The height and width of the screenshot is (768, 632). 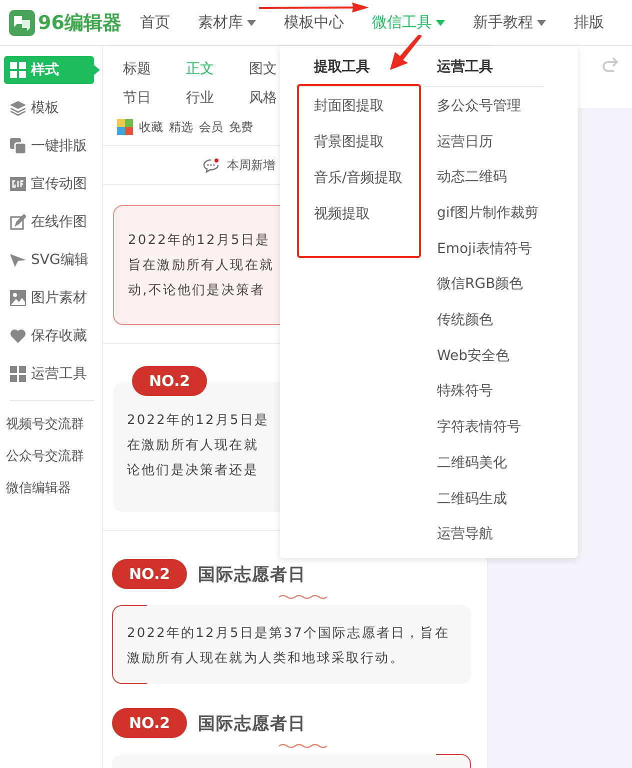 What do you see at coordinates (288, 646) in the screenshot?
I see `card-text: 2022年的12月5日是第37个国际志愿者日，旨在激励所有人现在就为人类和地球采取行动。` at bounding box center [288, 646].